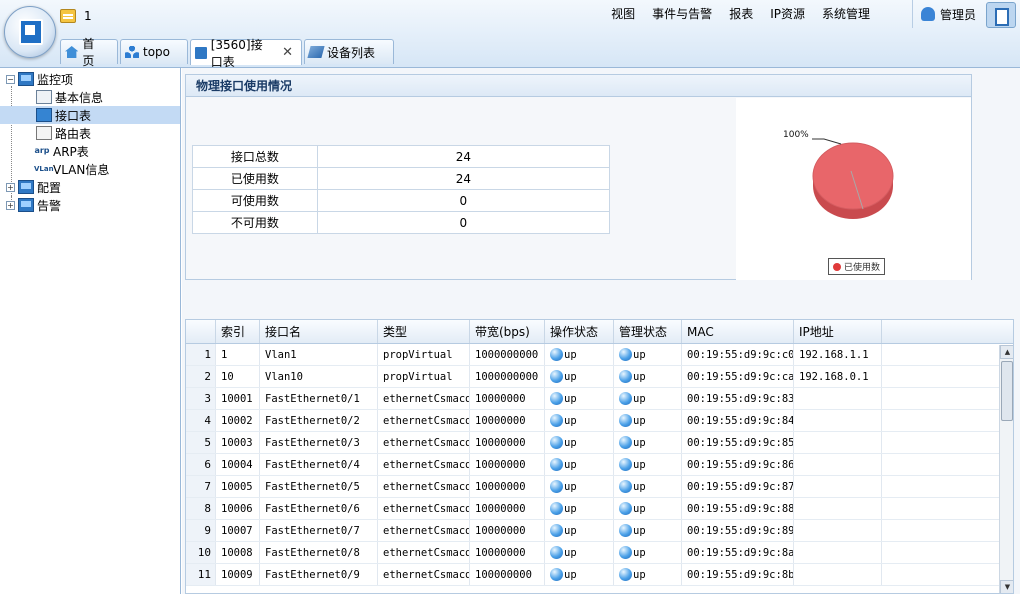  What do you see at coordinates (948, 14) in the screenshot?
I see `user-menu: 管理员` at bounding box center [948, 14].